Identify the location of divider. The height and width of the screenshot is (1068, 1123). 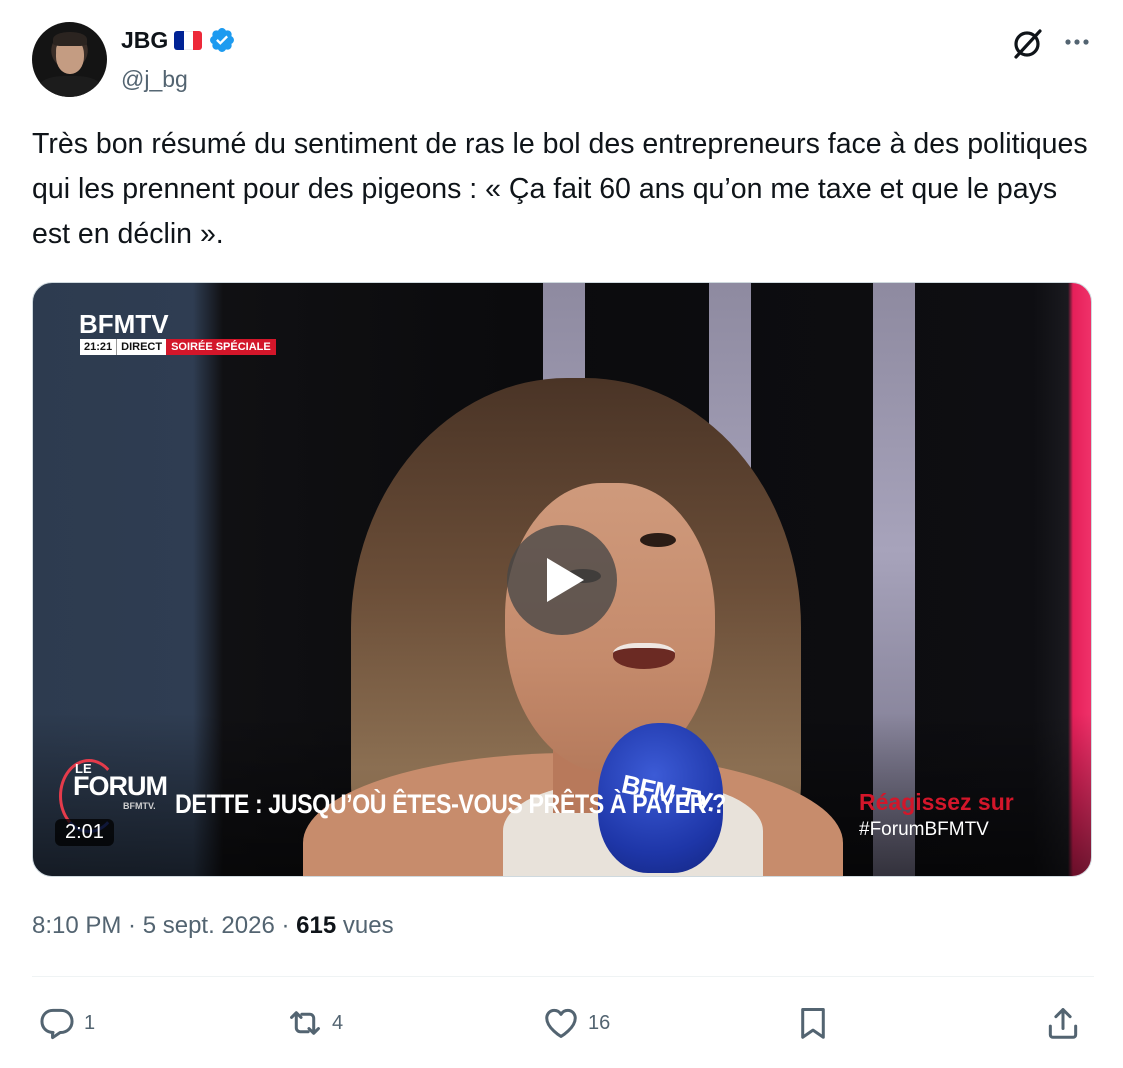
(563, 976).